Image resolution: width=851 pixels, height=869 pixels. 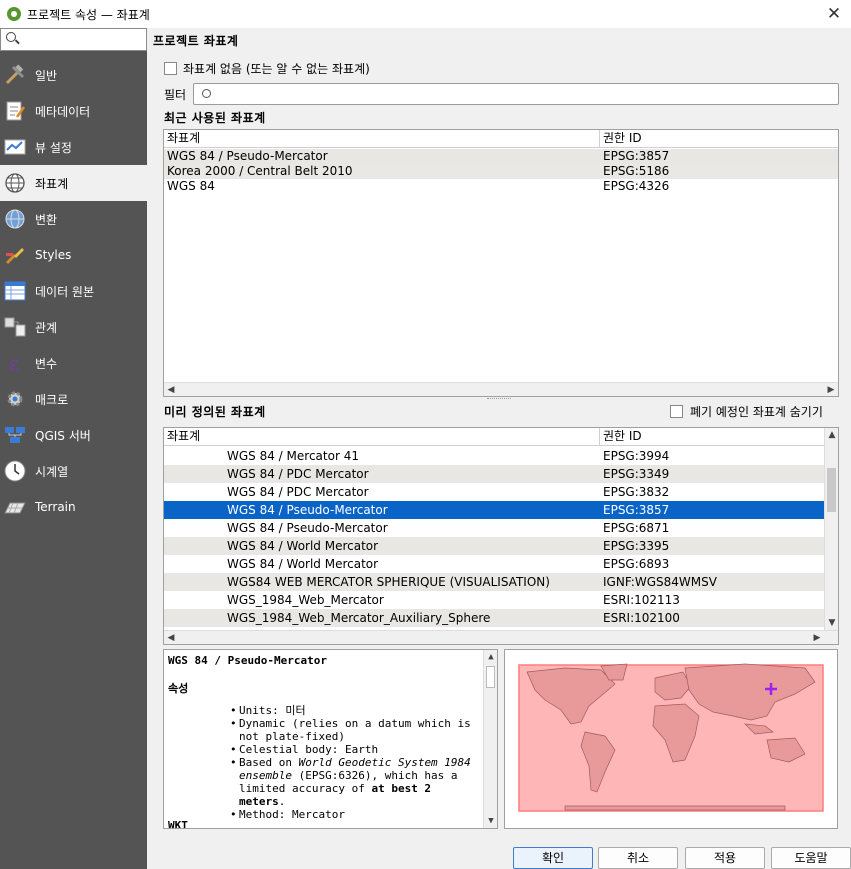 I want to click on cancel-button: 취소, so click(x=638, y=858).